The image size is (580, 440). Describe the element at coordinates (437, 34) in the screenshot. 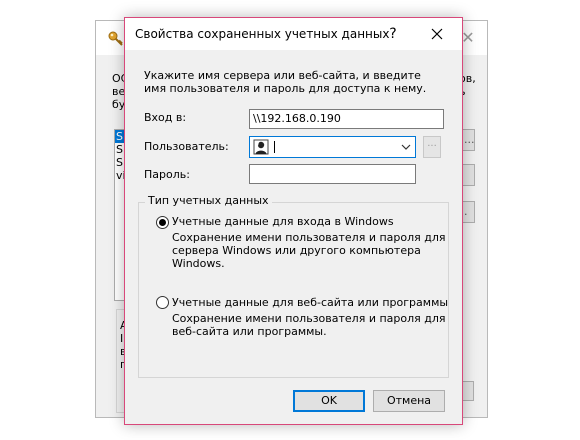

I see `close-icon` at that location.